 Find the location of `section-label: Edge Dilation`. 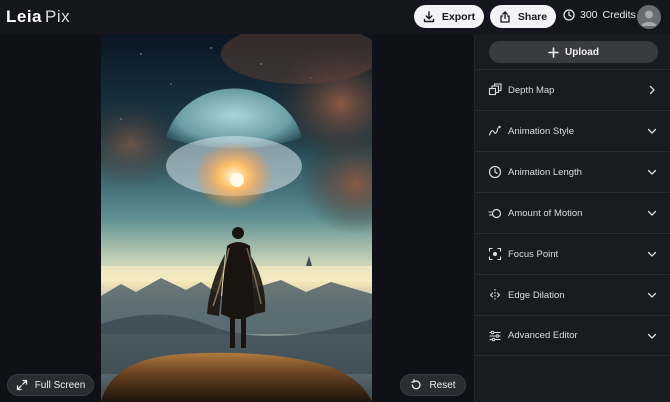

section-label: Edge Dilation is located at coordinates (536, 295).